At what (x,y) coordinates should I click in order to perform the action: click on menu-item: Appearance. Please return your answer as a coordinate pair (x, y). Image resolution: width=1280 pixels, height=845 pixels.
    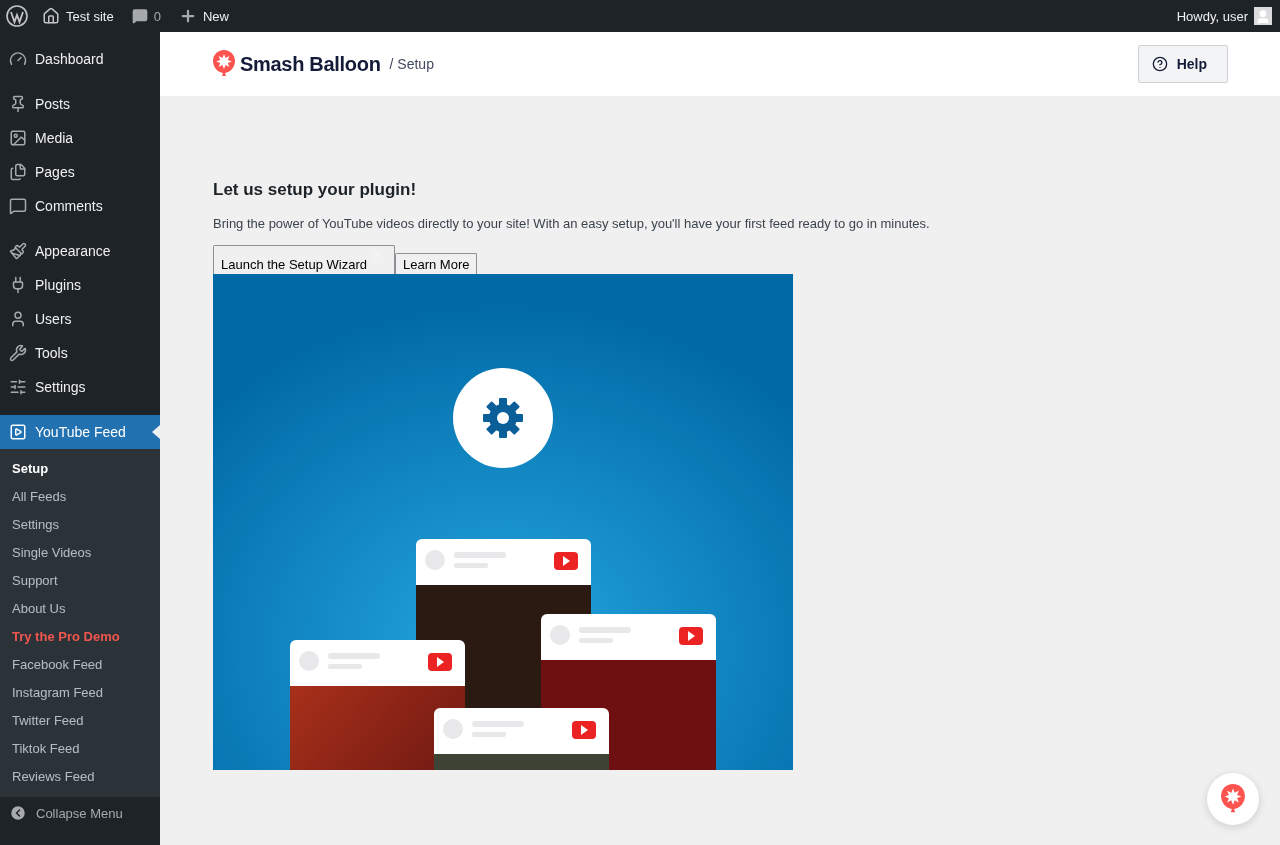
    Looking at the image, I should click on (80, 251).